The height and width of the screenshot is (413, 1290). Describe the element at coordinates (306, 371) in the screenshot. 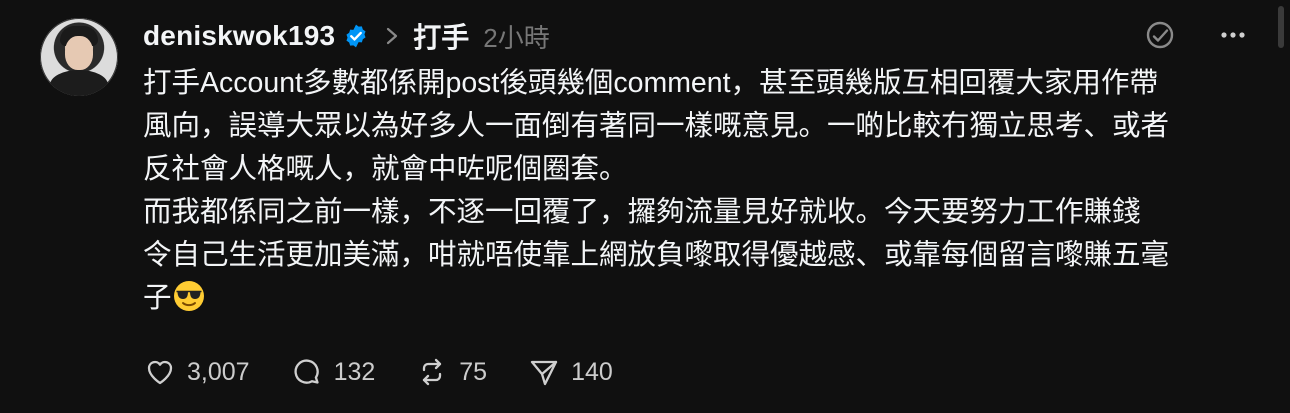

I see `comment-icon` at that location.